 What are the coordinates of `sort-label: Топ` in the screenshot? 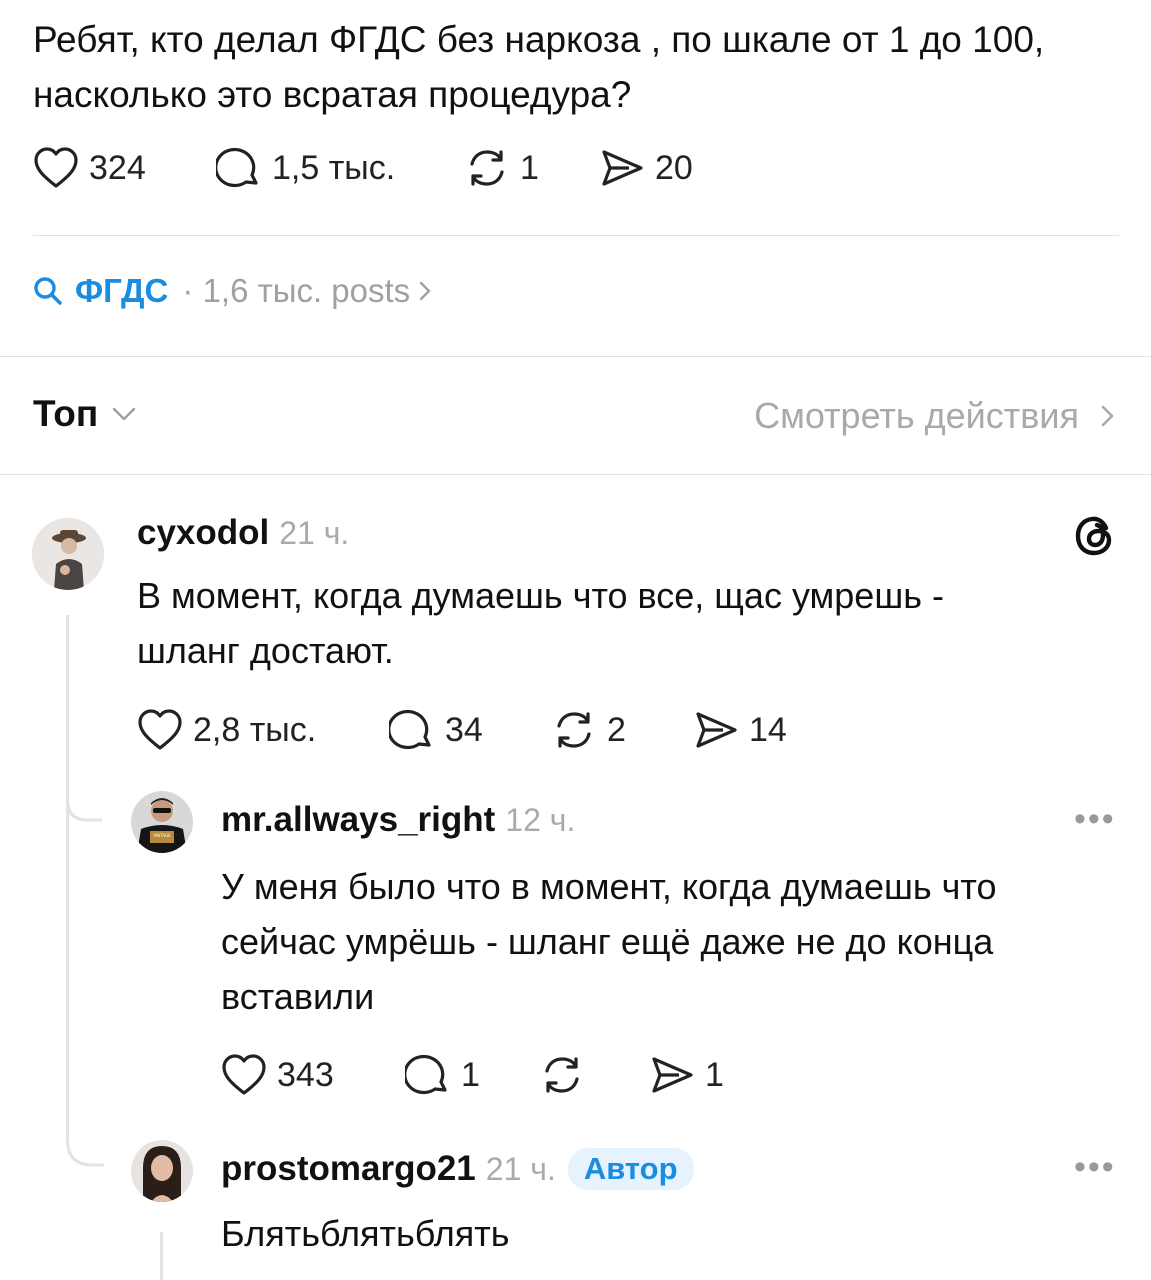 It's located at (66, 413).